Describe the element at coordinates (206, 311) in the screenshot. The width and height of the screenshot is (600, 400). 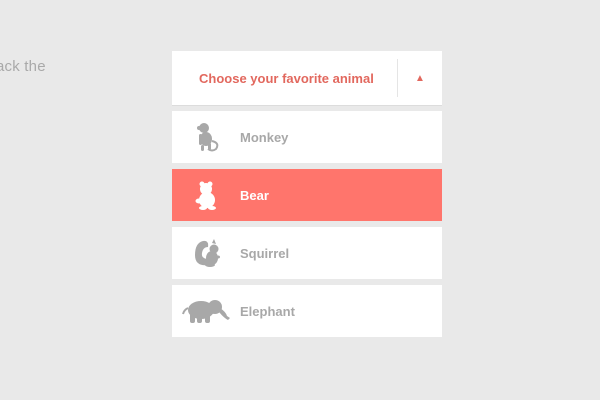
I see `elephant-icon` at that location.